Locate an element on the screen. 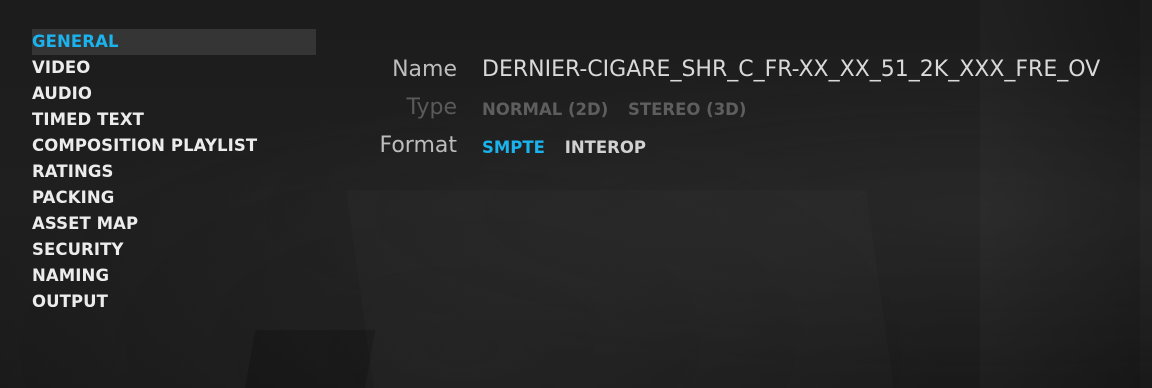  type-option-normal-2d: NORMAL (2D) is located at coordinates (545, 109).